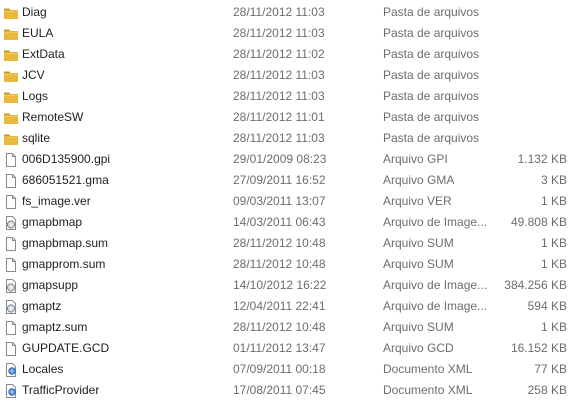 The width and height of the screenshot is (574, 406). I want to click on file-name: GUPDATE.GCD, so click(66, 348).